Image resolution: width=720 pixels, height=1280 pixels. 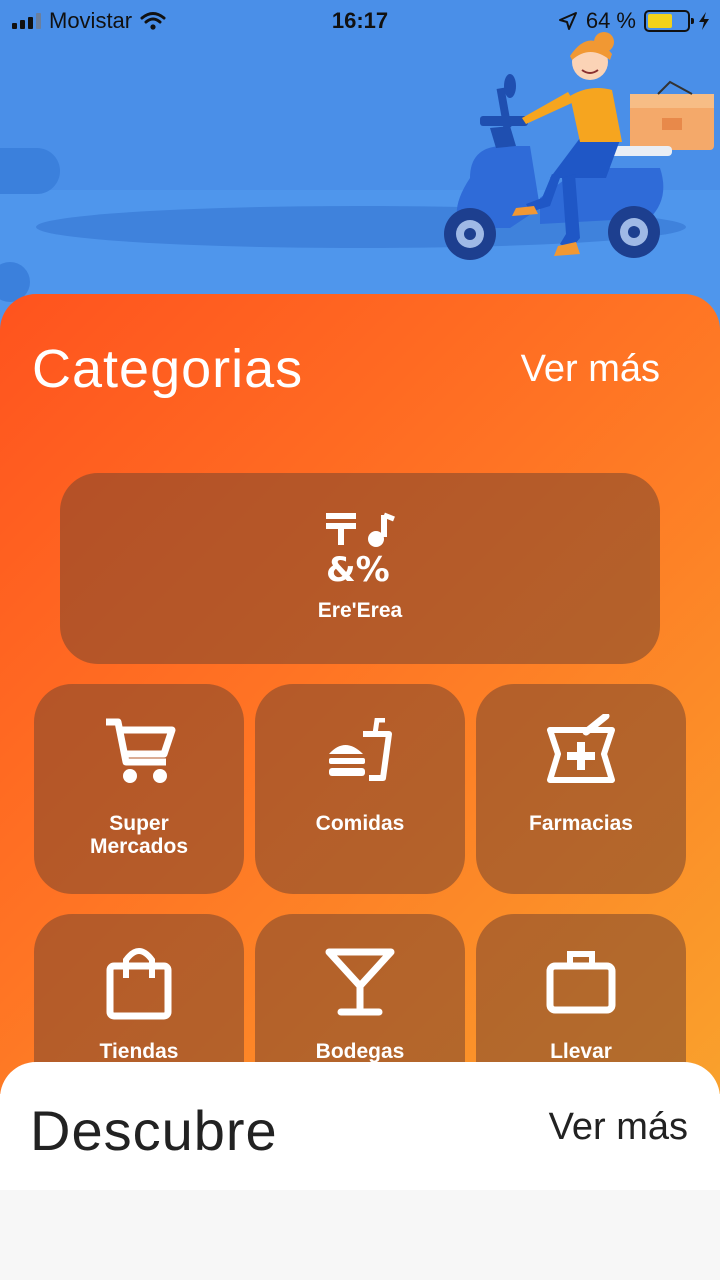 I want to click on discover-content-area, so click(x=360, y=1235).